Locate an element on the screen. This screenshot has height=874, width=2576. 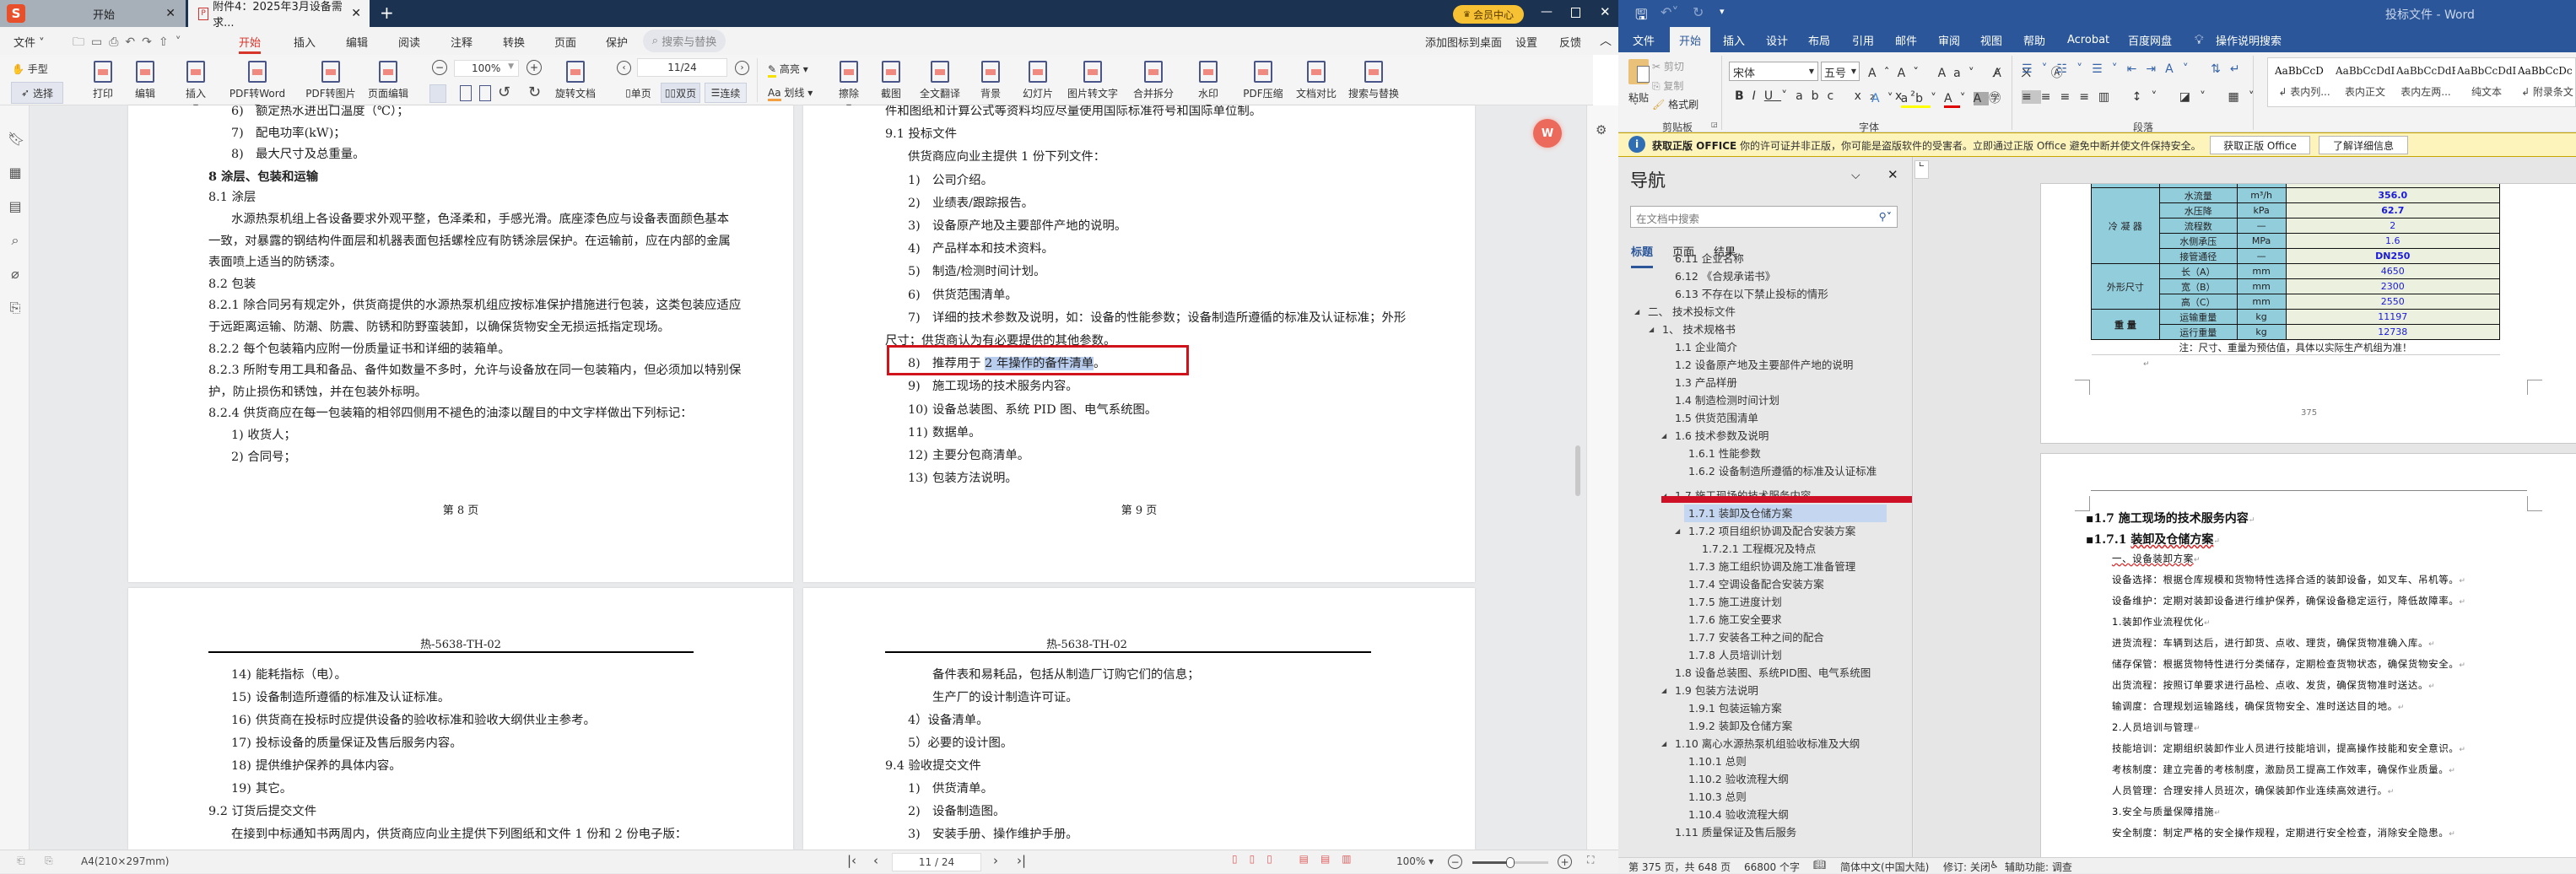
pdf-to-image-button: PDF转图片▾ is located at coordinates (331, 84).